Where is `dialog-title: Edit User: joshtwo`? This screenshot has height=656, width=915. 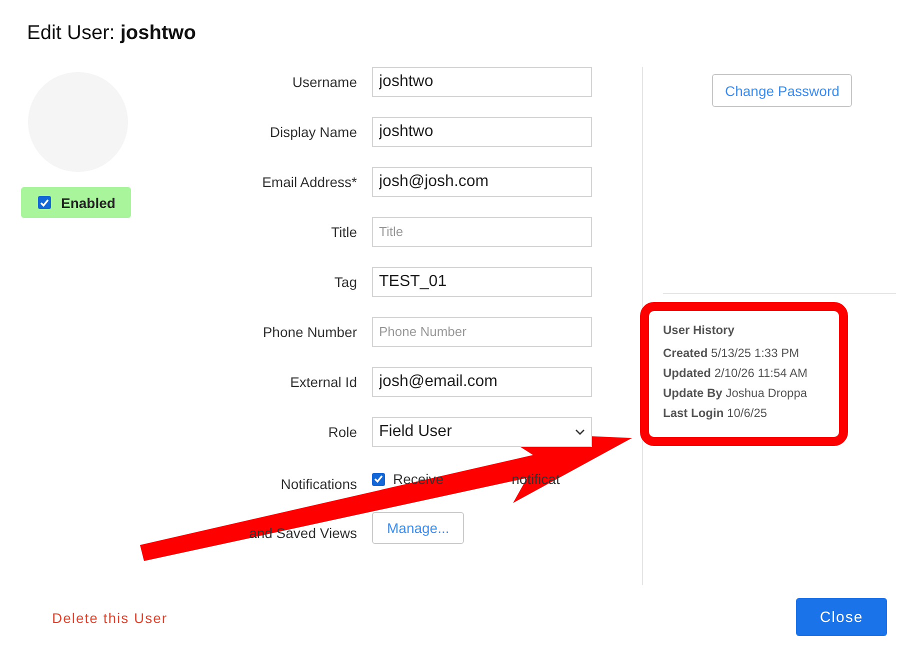
dialog-title: Edit User: joshtwo is located at coordinates (111, 33).